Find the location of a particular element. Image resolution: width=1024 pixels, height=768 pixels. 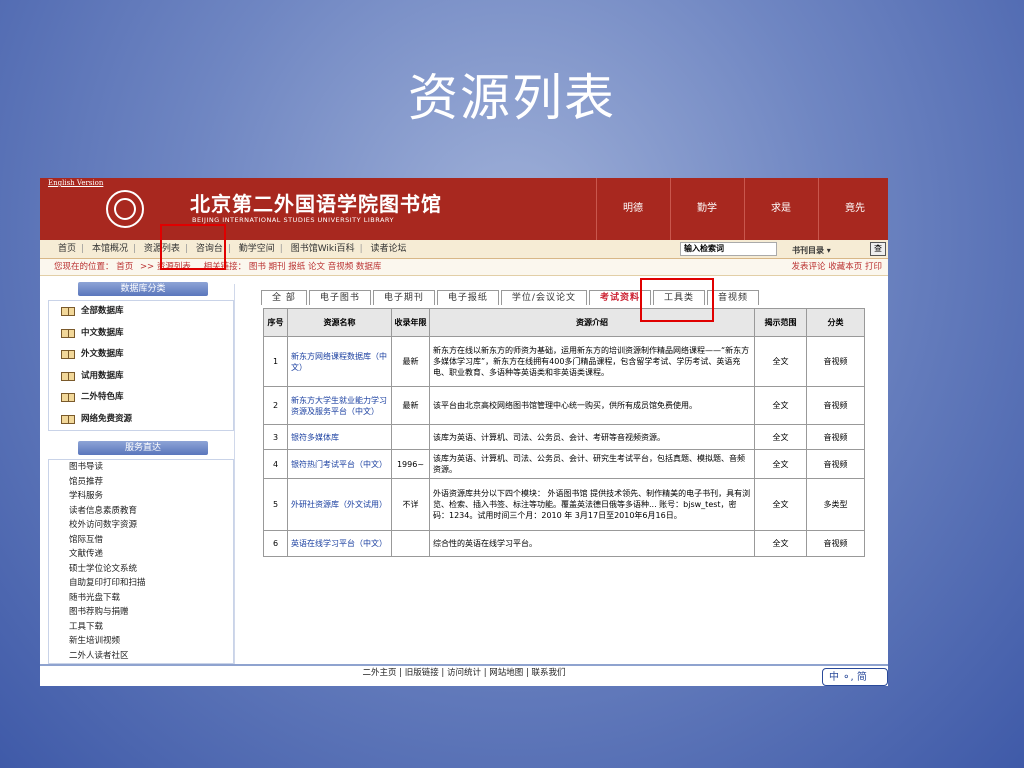

service-item: 随书光盘下载 is located at coordinates (141, 598).